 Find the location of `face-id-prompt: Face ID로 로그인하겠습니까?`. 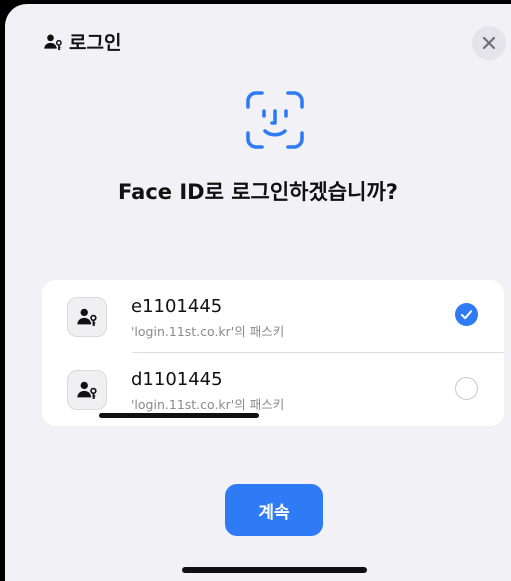

face-id-prompt: Face ID로 로그인하겠습니까? is located at coordinates (258, 192).